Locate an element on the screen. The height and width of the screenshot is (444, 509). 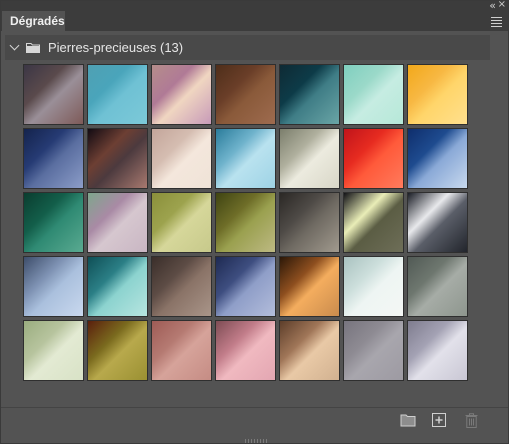
bottom-divider is located at coordinates (254, 407).